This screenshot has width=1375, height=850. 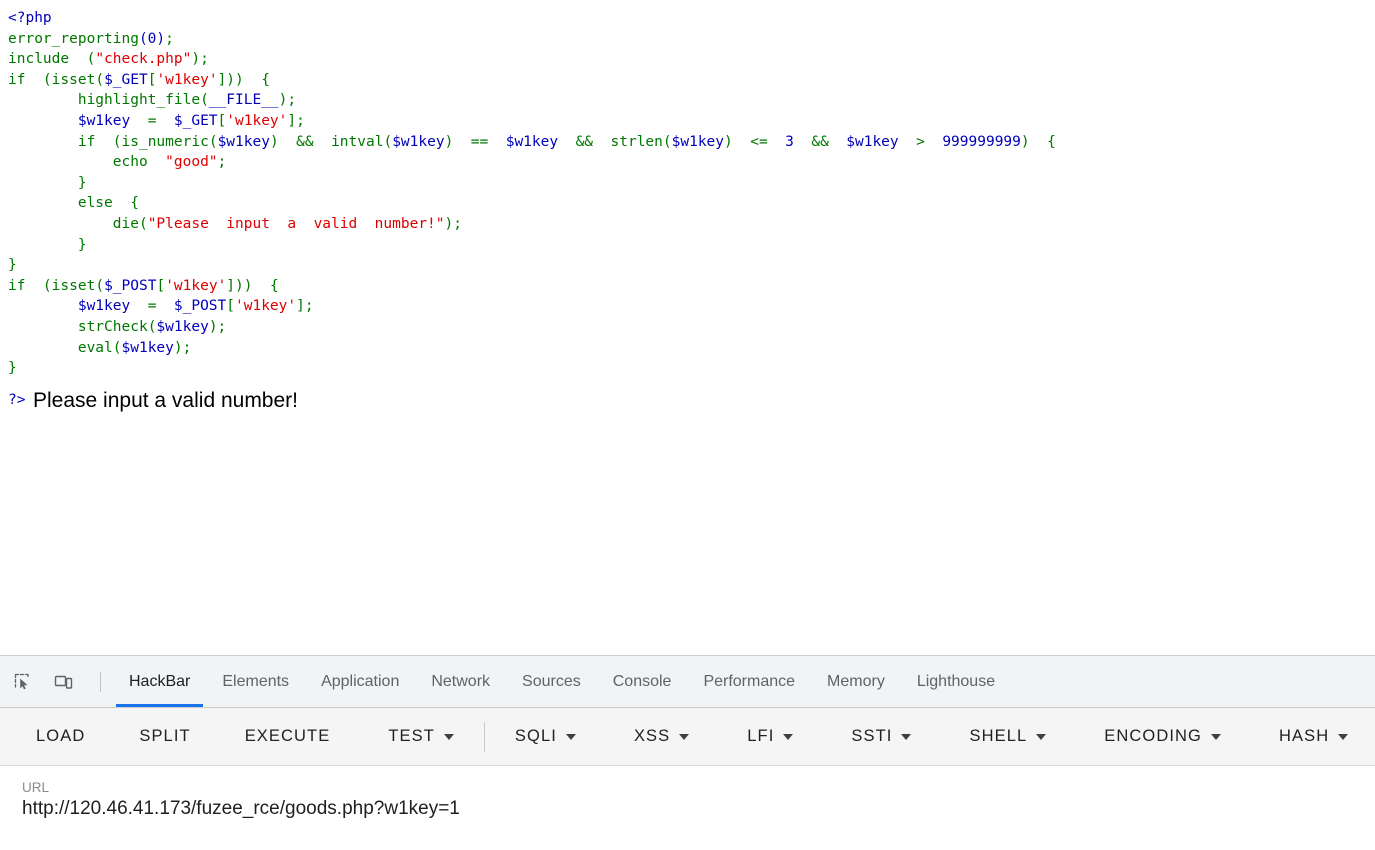 I want to click on hackbar-button-label: LOAD, so click(x=61, y=736).